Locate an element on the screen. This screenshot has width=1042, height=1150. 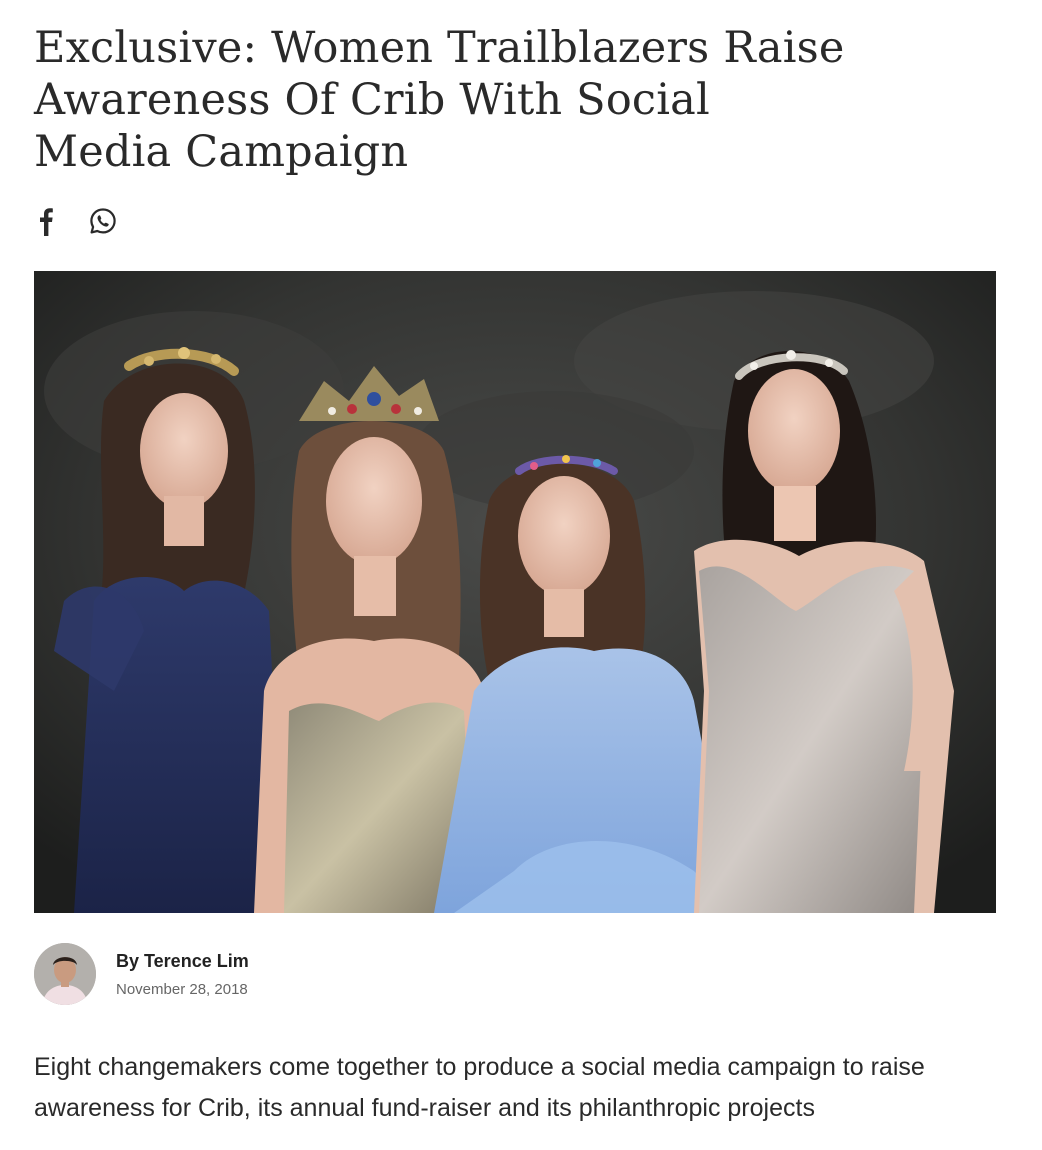
facebook-icon is located at coordinates (46, 222).